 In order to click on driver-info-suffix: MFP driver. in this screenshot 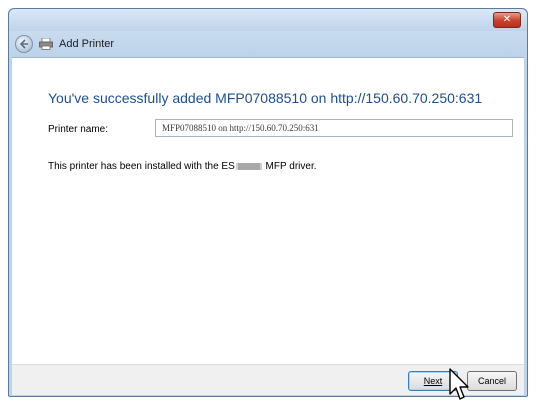, I will do `click(289, 166)`.